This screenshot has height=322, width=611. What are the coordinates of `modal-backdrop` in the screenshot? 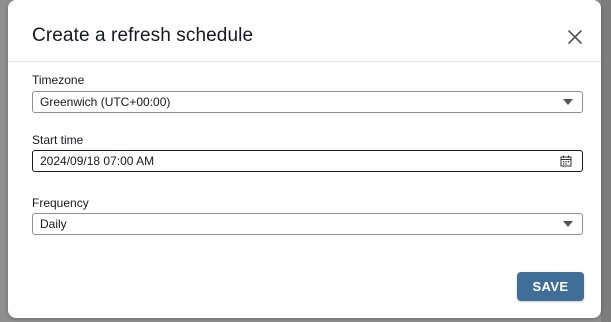 It's located at (606, 161).